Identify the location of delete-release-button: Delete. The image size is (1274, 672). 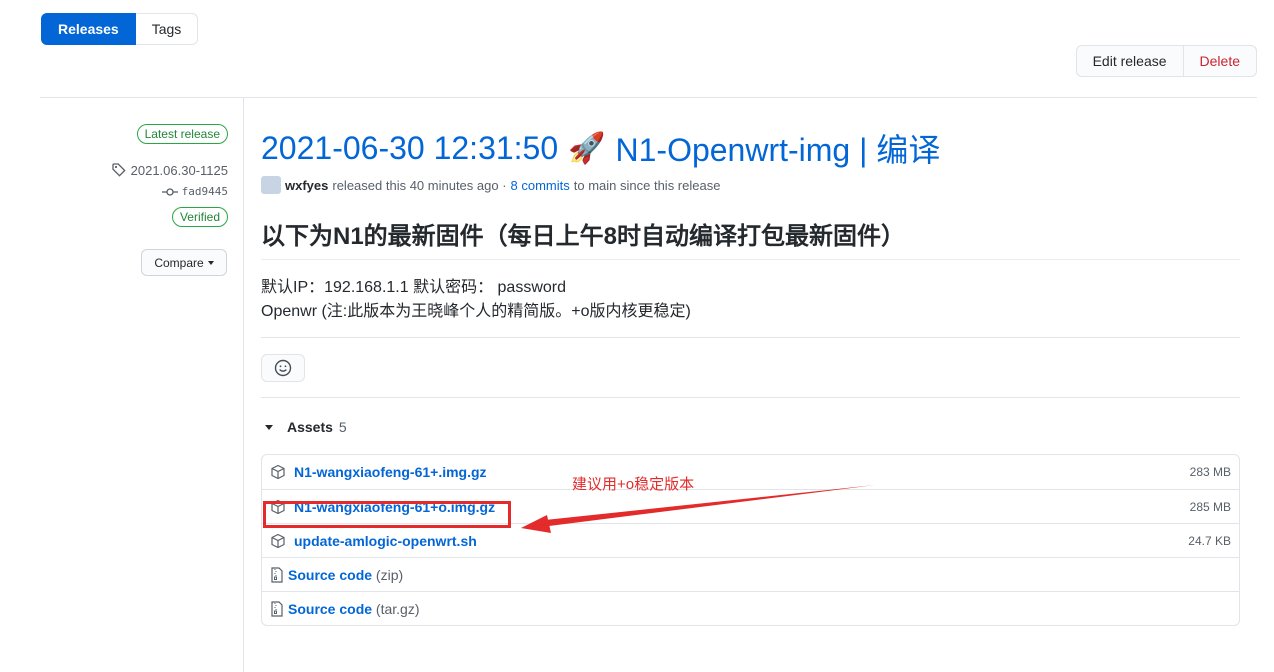
(1220, 61).